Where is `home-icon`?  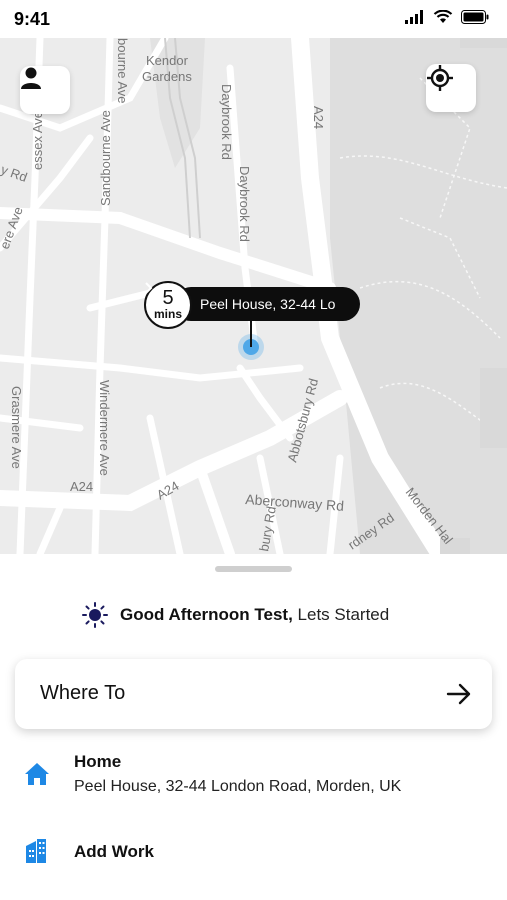 home-icon is located at coordinates (37, 774).